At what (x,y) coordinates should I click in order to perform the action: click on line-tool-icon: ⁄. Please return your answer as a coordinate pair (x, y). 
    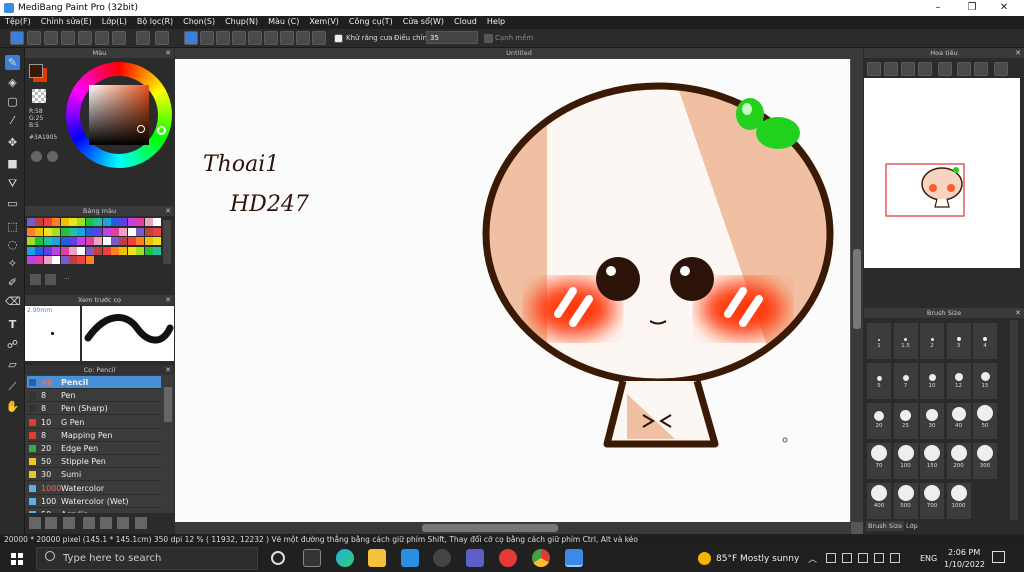
    Looking at the image, I should click on (12, 120).